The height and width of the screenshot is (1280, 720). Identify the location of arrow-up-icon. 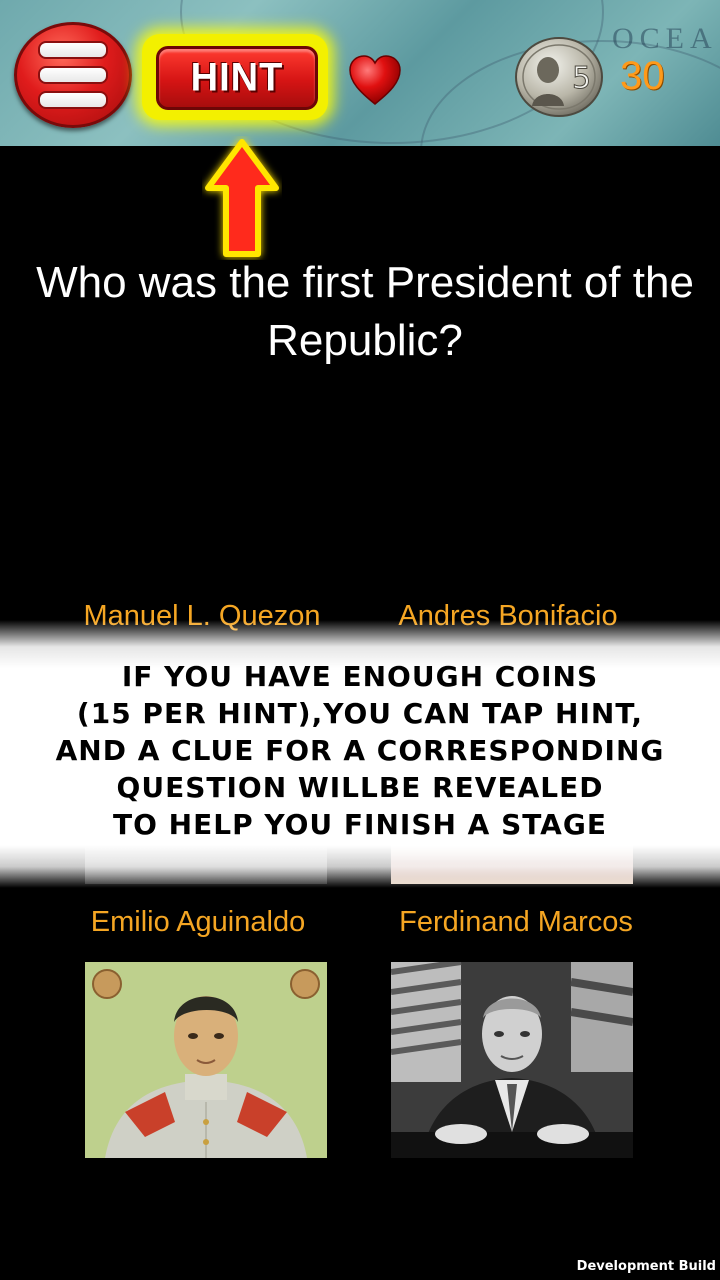
(242, 198).